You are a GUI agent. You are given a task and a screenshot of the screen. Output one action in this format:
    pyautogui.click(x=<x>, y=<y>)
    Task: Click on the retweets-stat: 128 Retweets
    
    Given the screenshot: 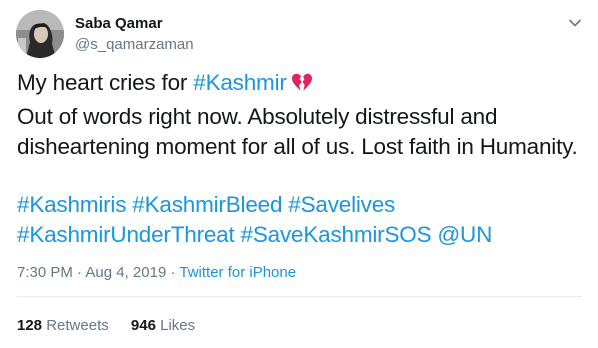 What is the action you would take?
    pyautogui.click(x=65, y=325)
    